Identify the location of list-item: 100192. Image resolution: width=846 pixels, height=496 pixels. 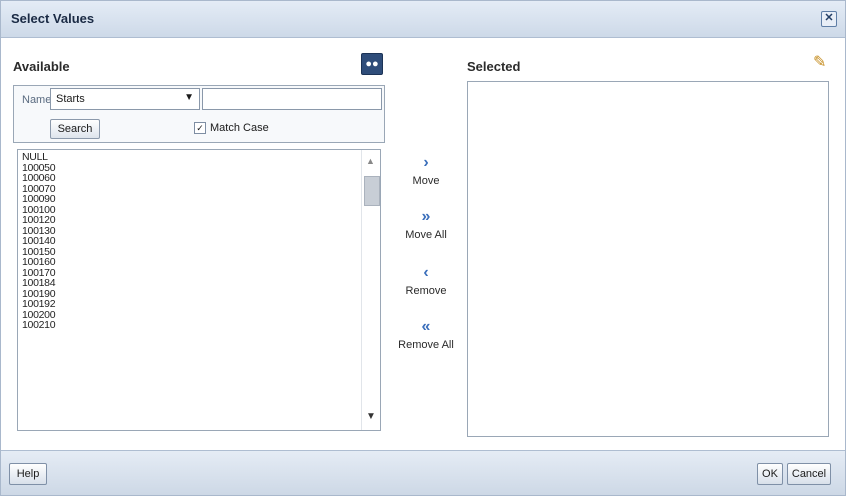
(187, 304).